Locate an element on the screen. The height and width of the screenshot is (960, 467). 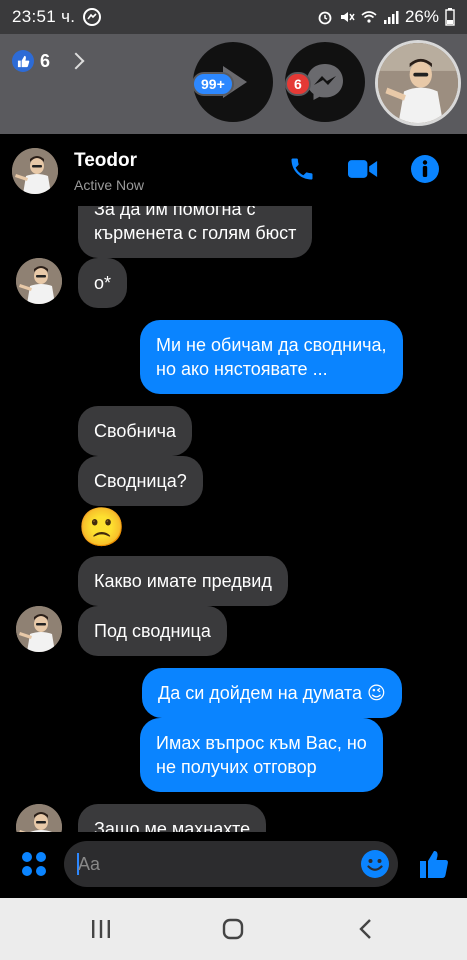
messenger-icon is located at coordinates (92, 17).